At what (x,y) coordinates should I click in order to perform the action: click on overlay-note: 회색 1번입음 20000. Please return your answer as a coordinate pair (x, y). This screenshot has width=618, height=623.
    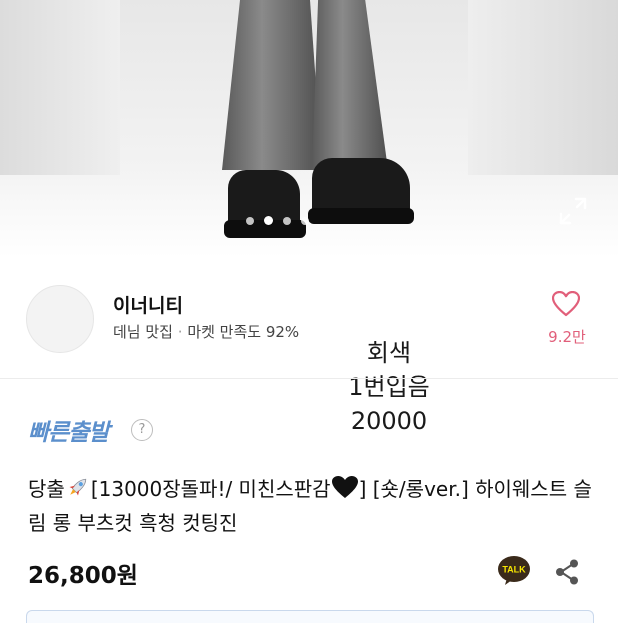
    Looking at the image, I should click on (389, 387).